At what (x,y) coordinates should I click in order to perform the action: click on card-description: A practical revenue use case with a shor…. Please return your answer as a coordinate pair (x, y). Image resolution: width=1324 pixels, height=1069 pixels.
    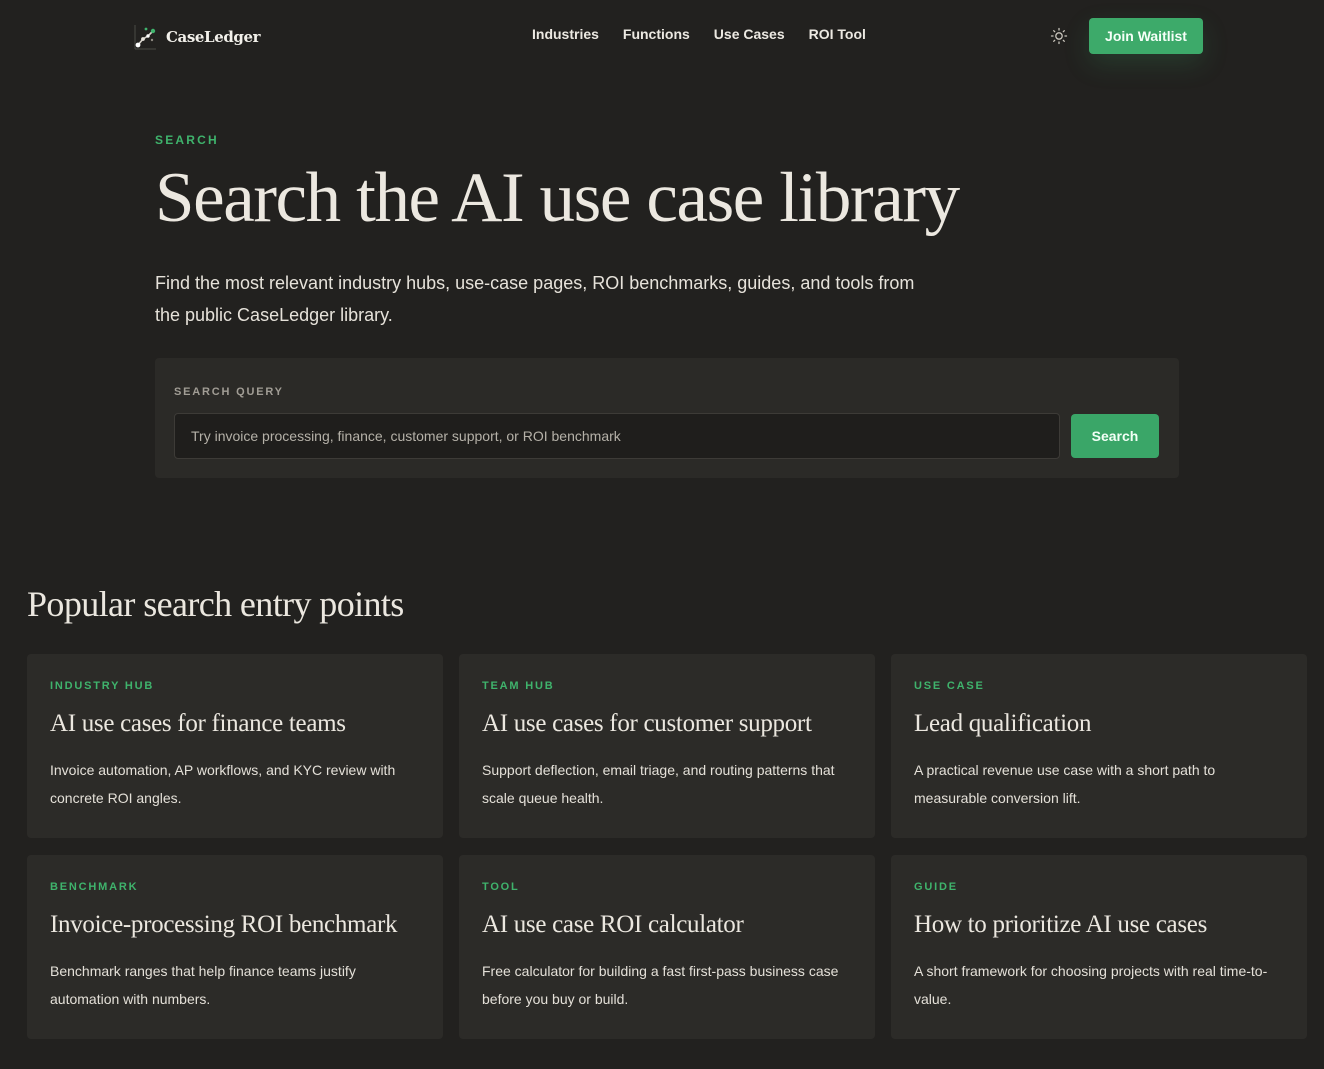
    Looking at the image, I should click on (1065, 784).